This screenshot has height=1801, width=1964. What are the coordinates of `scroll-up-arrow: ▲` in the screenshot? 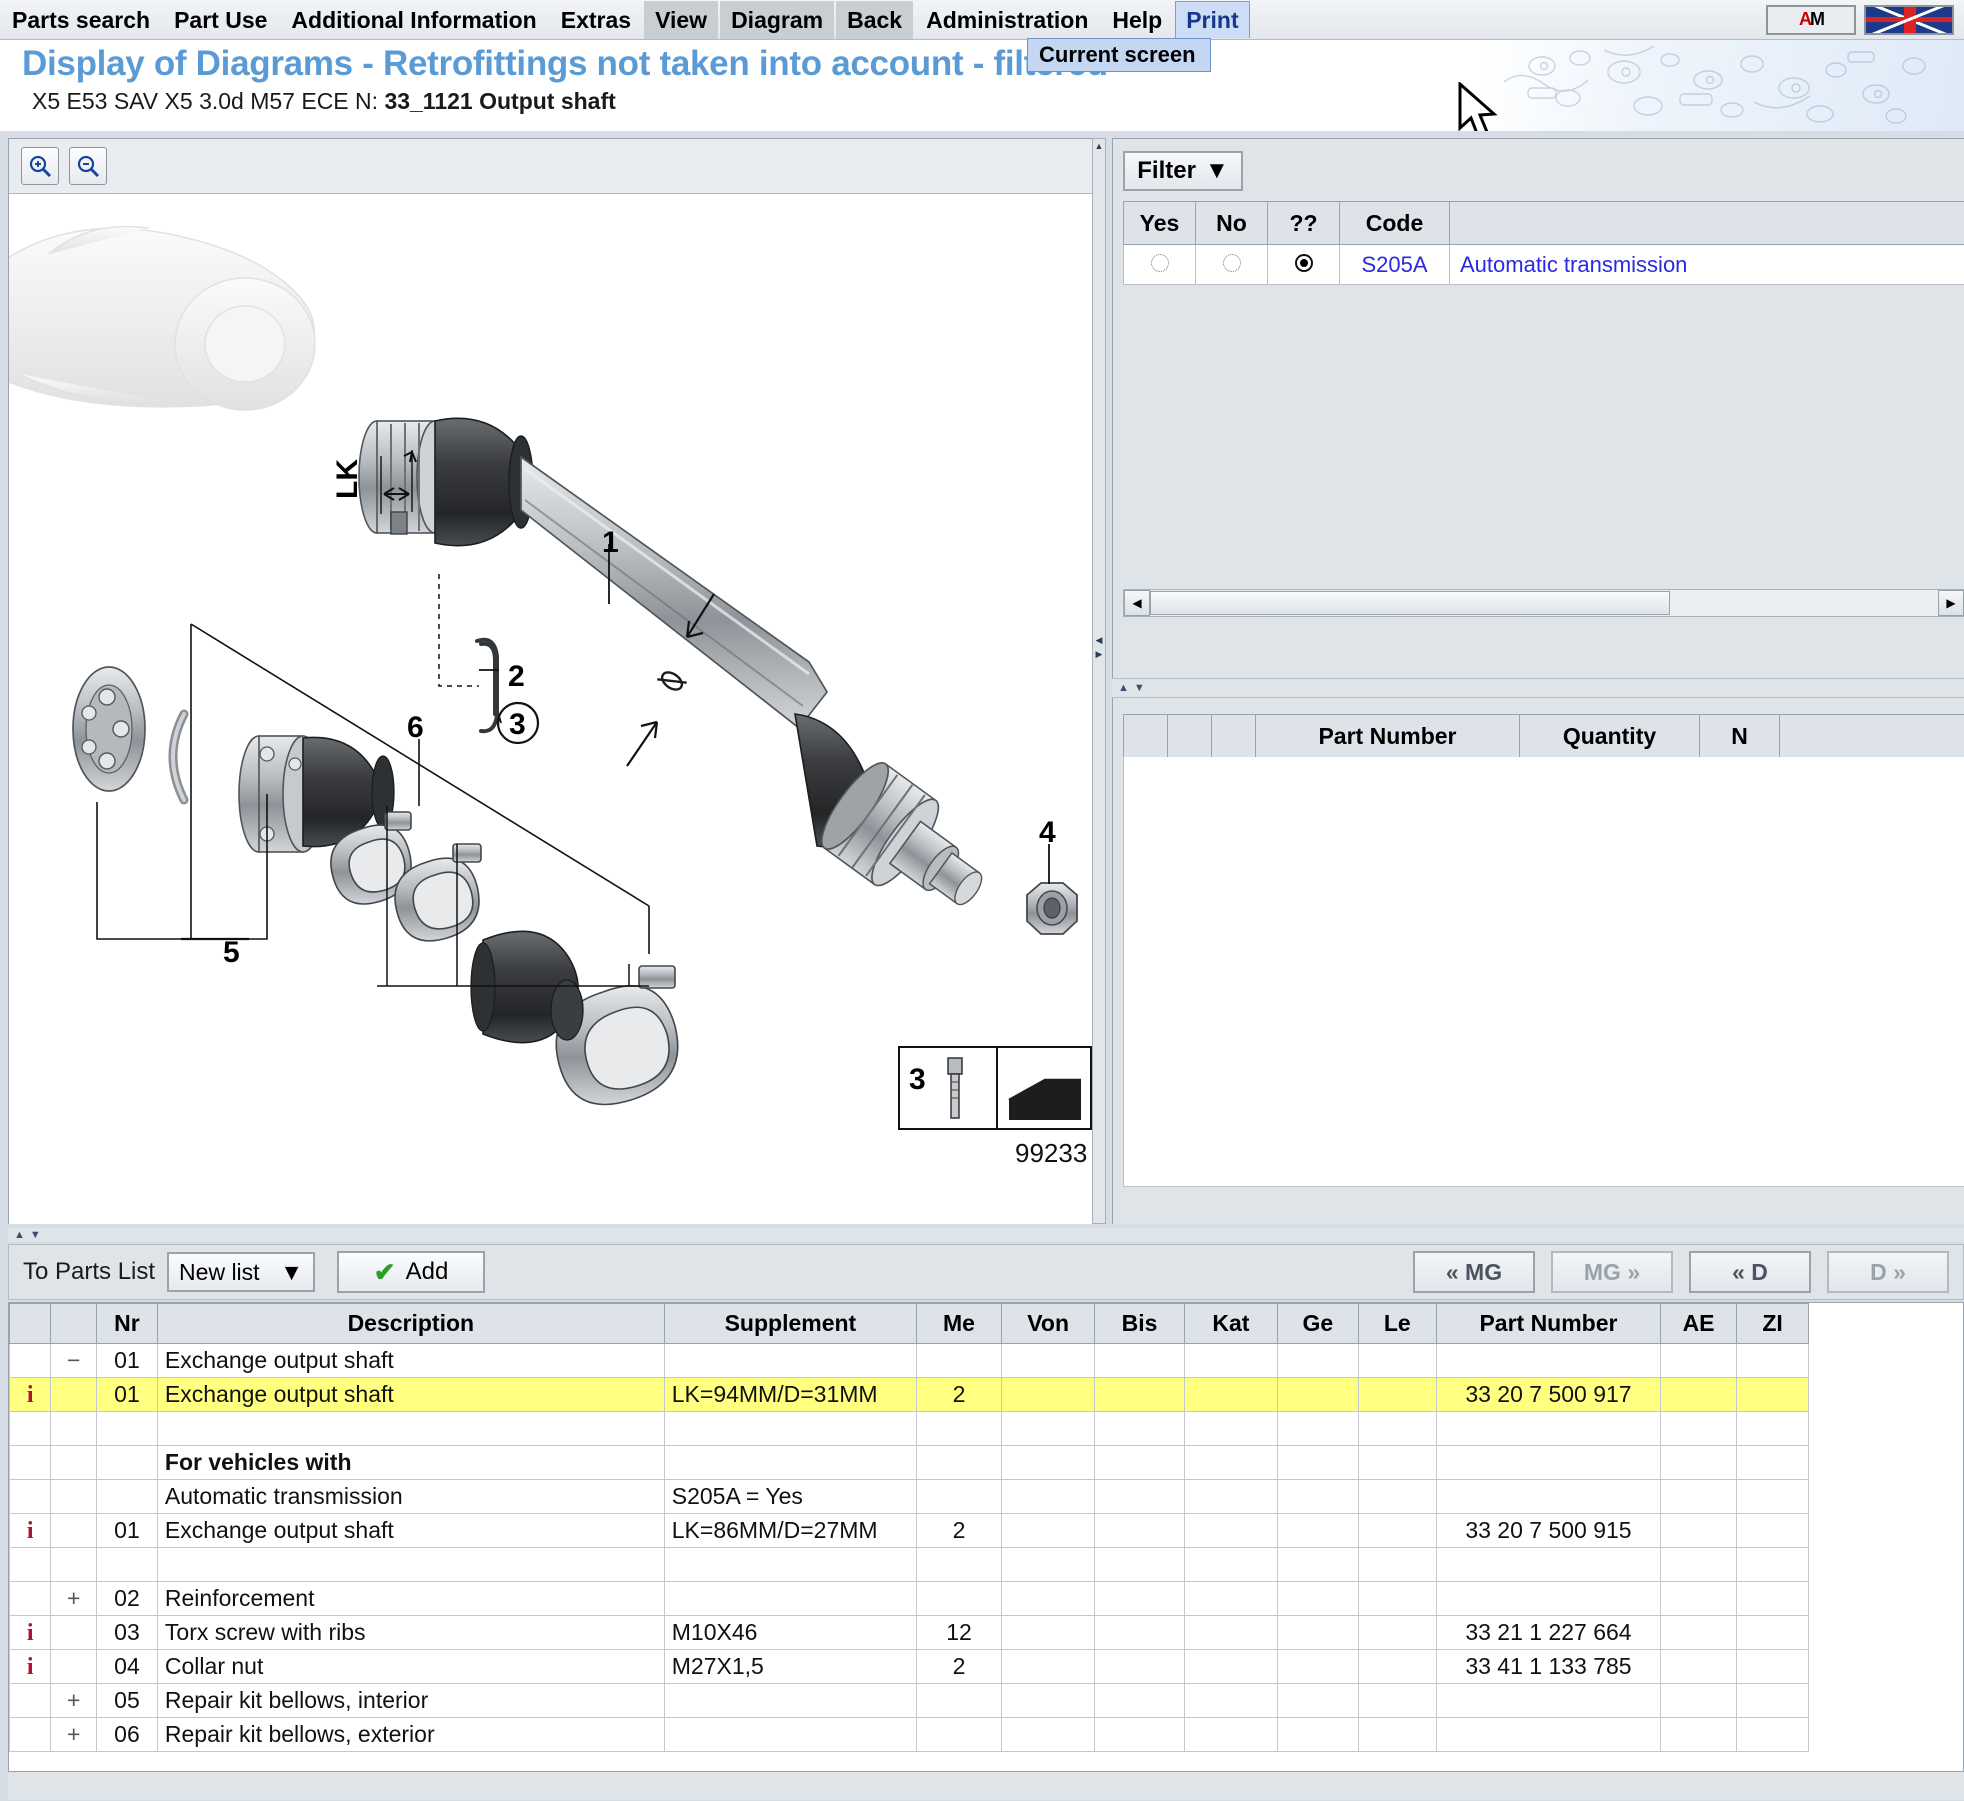 It's located at (1099, 146).